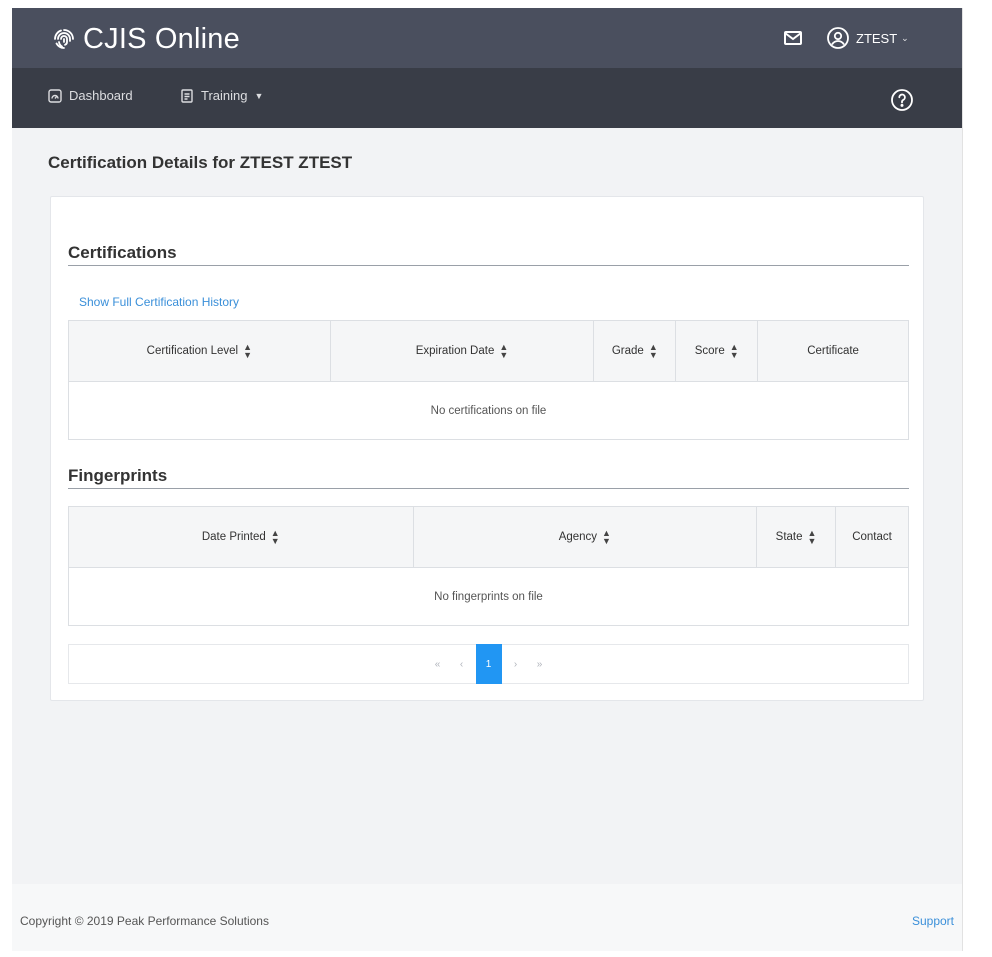  I want to click on next-page-button: ›, so click(516, 664).